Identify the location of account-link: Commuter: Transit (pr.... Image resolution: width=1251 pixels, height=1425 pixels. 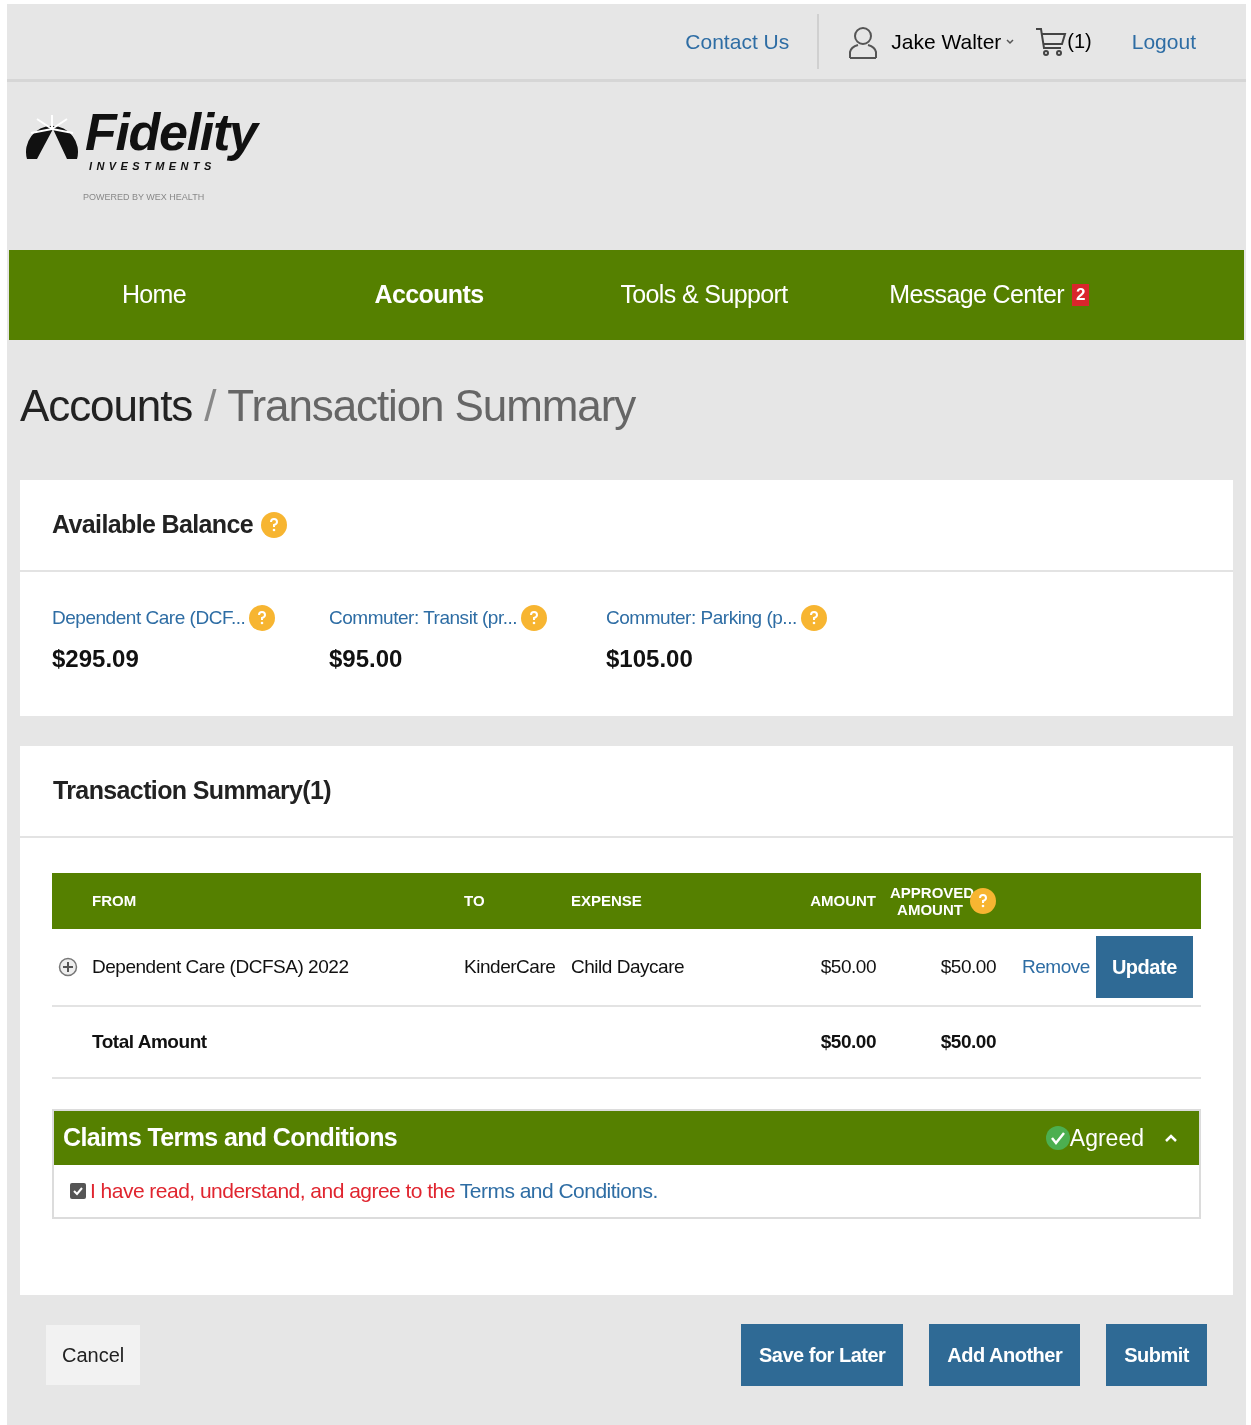
(423, 618).